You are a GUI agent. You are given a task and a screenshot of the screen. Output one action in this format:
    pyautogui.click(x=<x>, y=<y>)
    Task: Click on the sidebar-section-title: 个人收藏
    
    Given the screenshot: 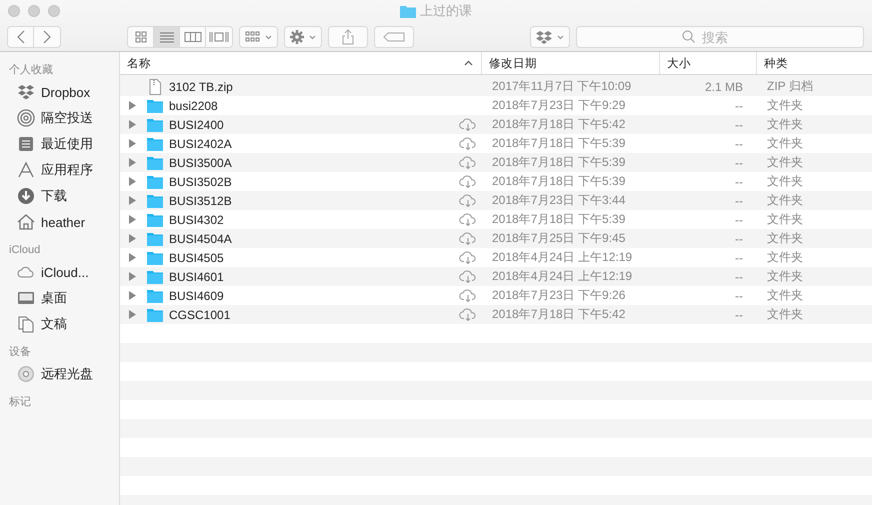 What is the action you would take?
    pyautogui.click(x=31, y=70)
    